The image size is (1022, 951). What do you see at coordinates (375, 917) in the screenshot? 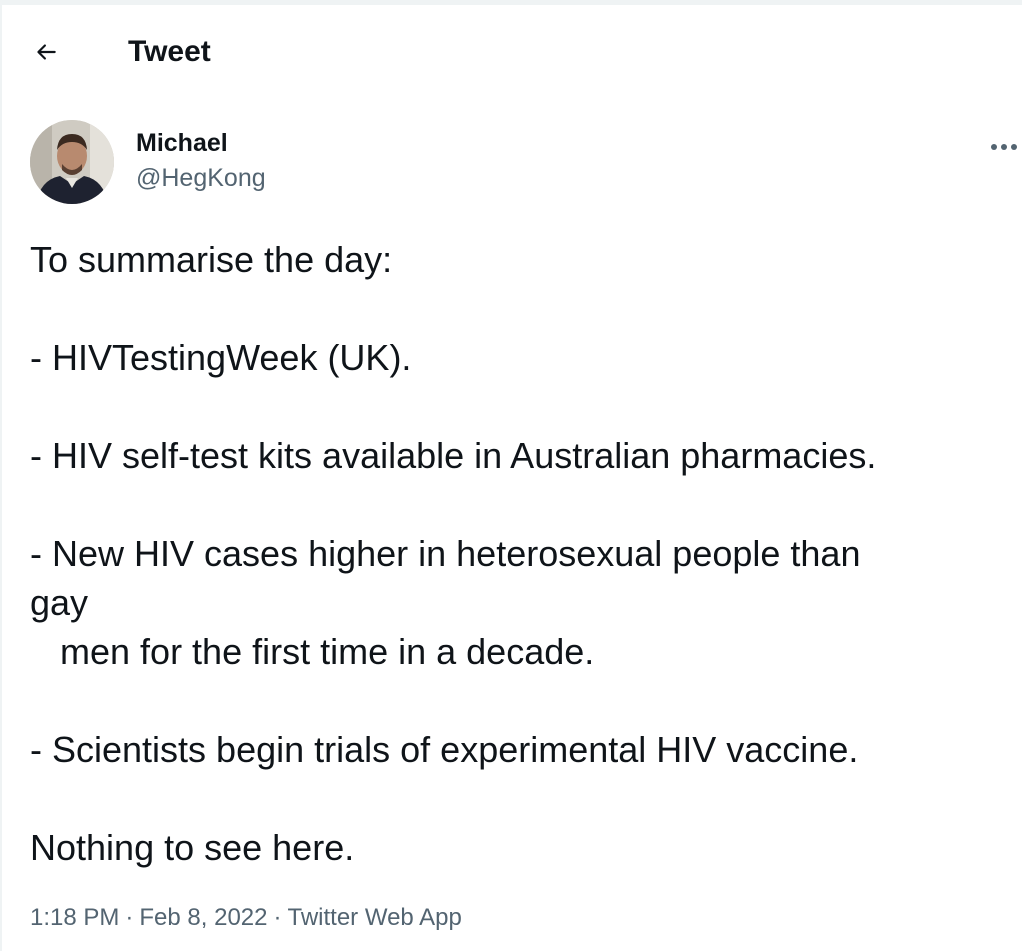
I see `tweet-source-link: Twitter Web App` at bounding box center [375, 917].